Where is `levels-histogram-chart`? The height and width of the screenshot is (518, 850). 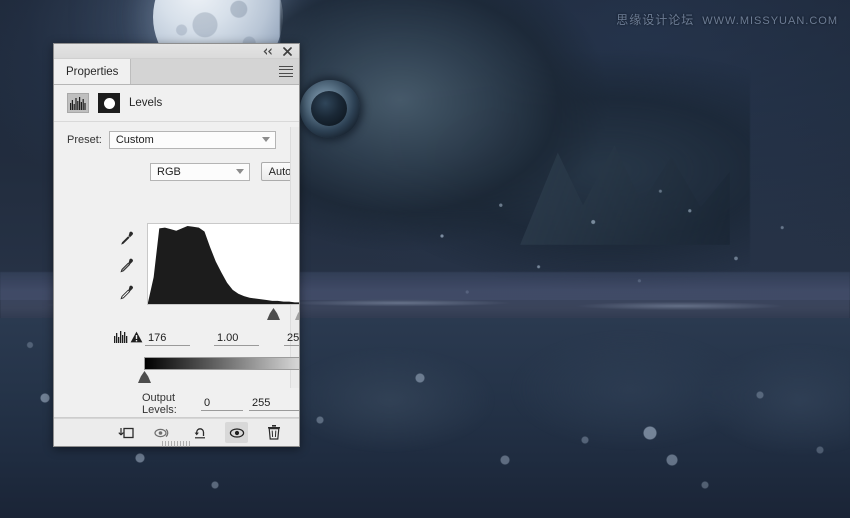
levels-histogram-chart is located at coordinates (223, 264).